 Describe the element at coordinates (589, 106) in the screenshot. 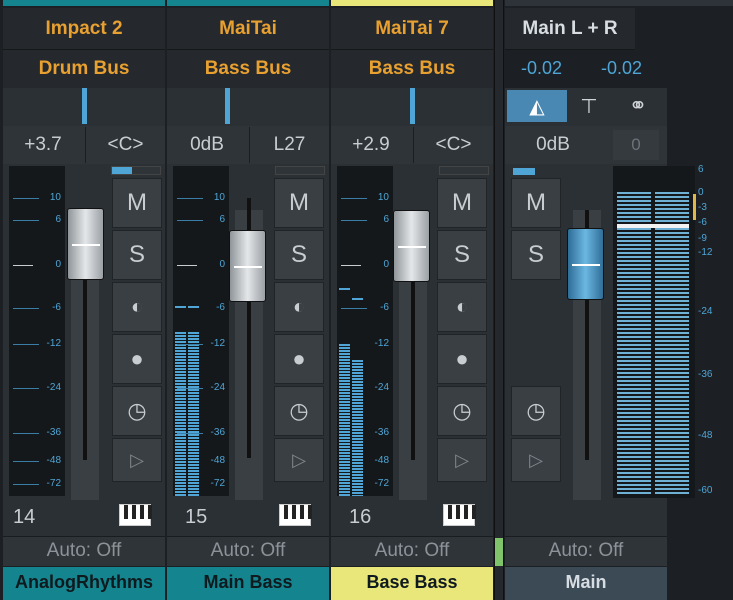

I see `pin-icon: ⊤` at that location.